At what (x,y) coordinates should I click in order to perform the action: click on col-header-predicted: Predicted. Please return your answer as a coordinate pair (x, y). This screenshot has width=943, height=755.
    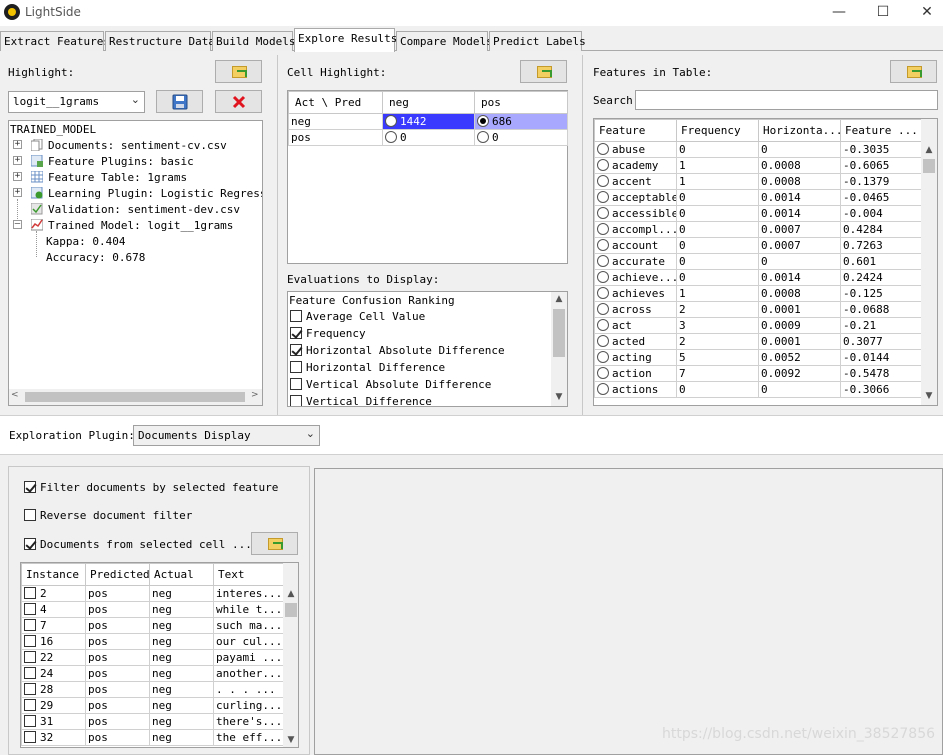
    Looking at the image, I should click on (117, 574).